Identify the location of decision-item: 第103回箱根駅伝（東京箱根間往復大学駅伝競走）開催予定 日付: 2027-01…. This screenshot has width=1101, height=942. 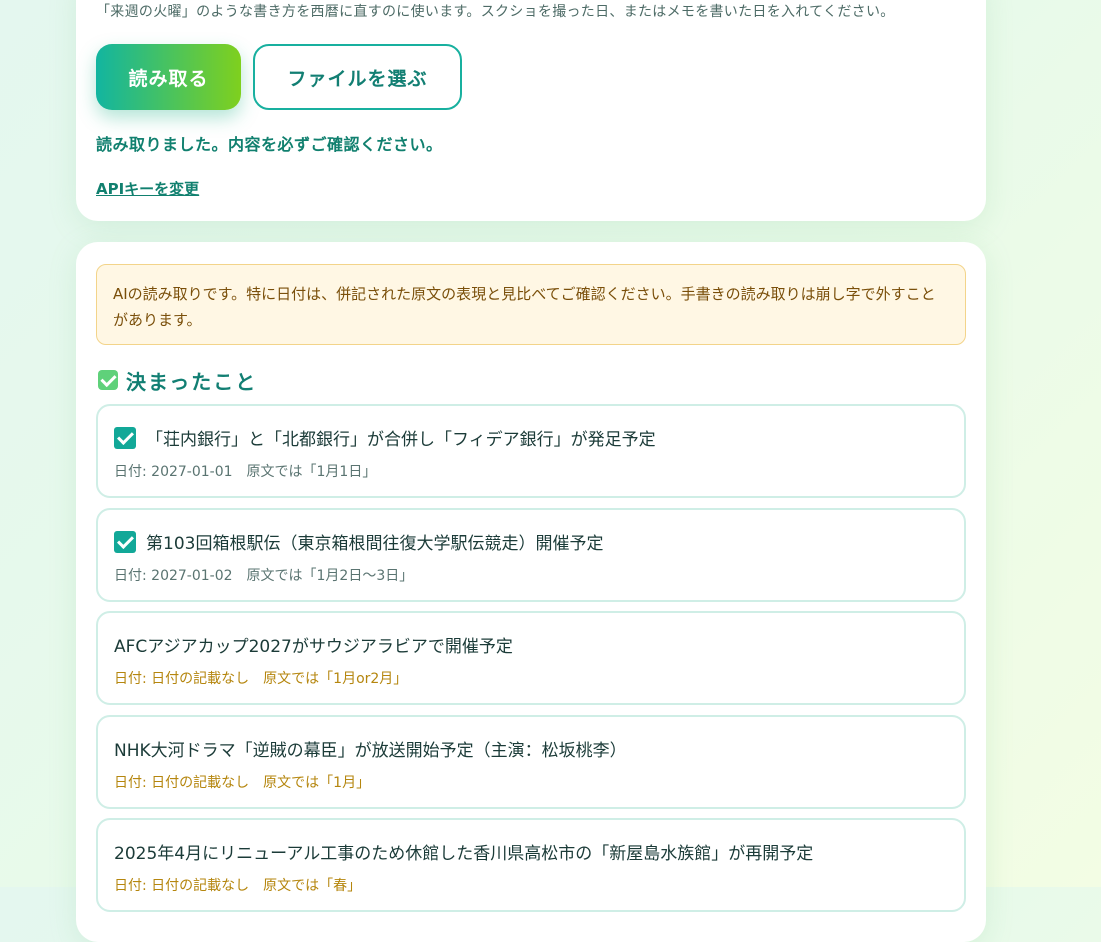
(531, 555).